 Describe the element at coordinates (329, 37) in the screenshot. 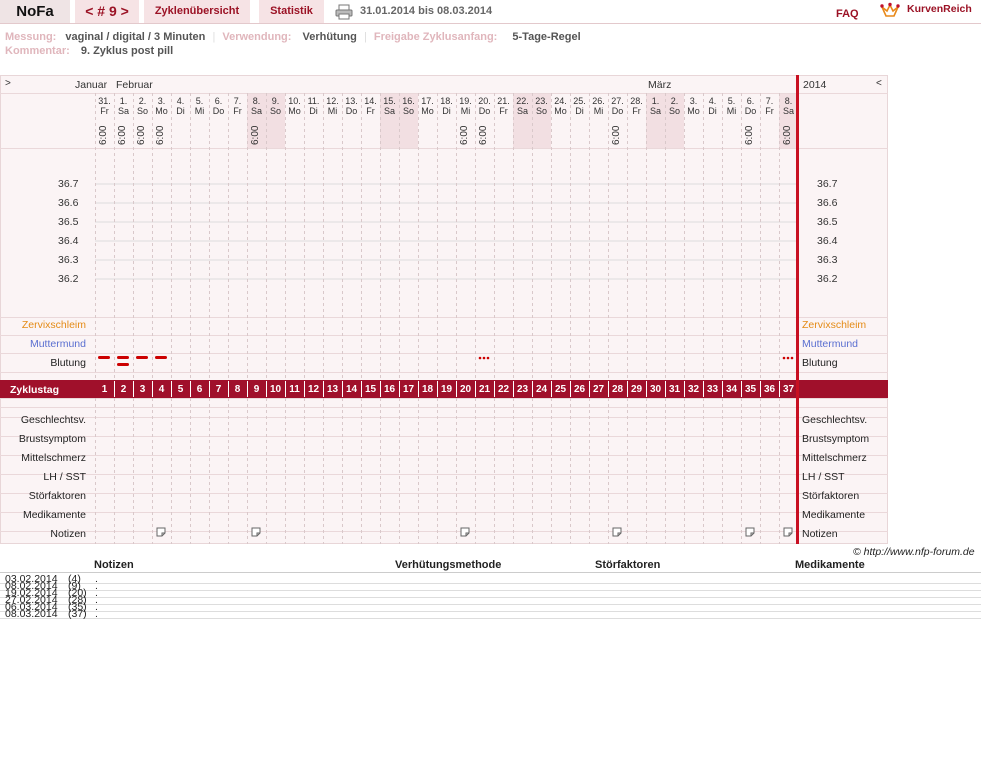

I see `verwendung-value: Verhütung` at that location.